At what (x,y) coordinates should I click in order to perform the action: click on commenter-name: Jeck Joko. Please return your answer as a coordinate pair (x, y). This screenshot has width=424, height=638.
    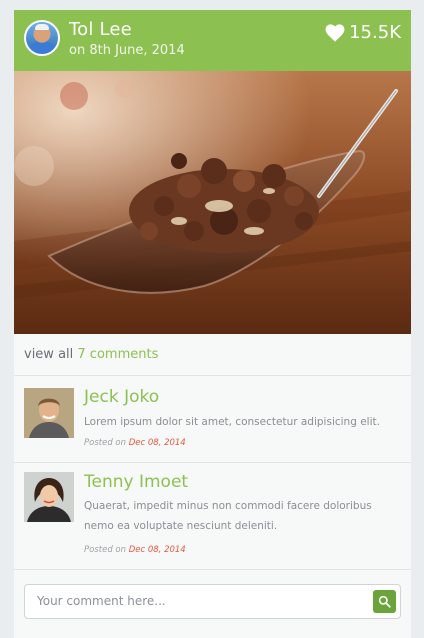
    Looking at the image, I should click on (121, 397).